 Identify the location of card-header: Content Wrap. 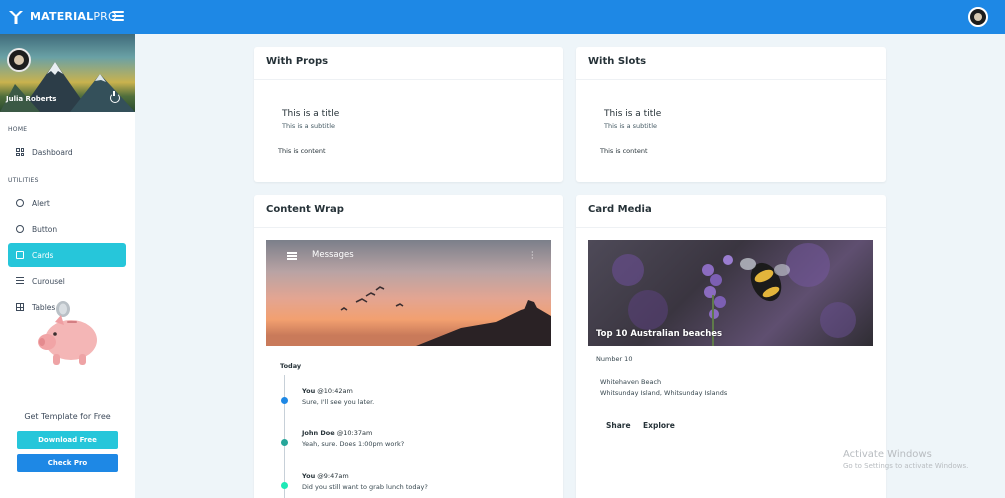
(305, 209).